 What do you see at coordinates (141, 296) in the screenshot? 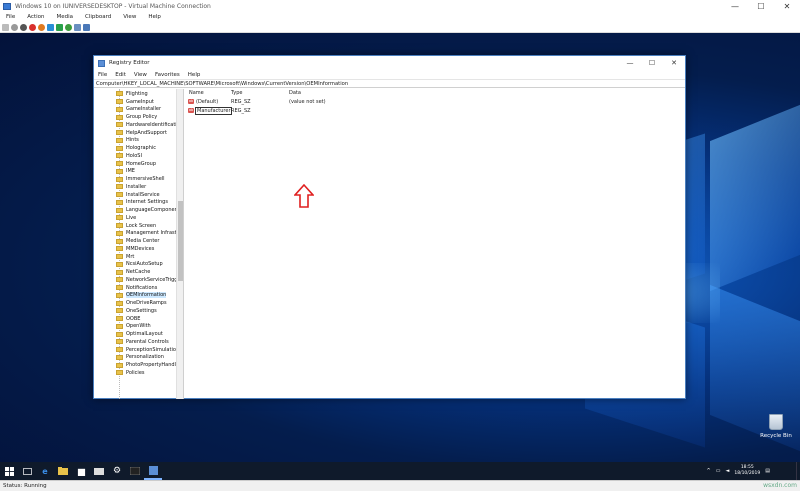
I see `tree-item: OEMInformation` at bounding box center [141, 296].